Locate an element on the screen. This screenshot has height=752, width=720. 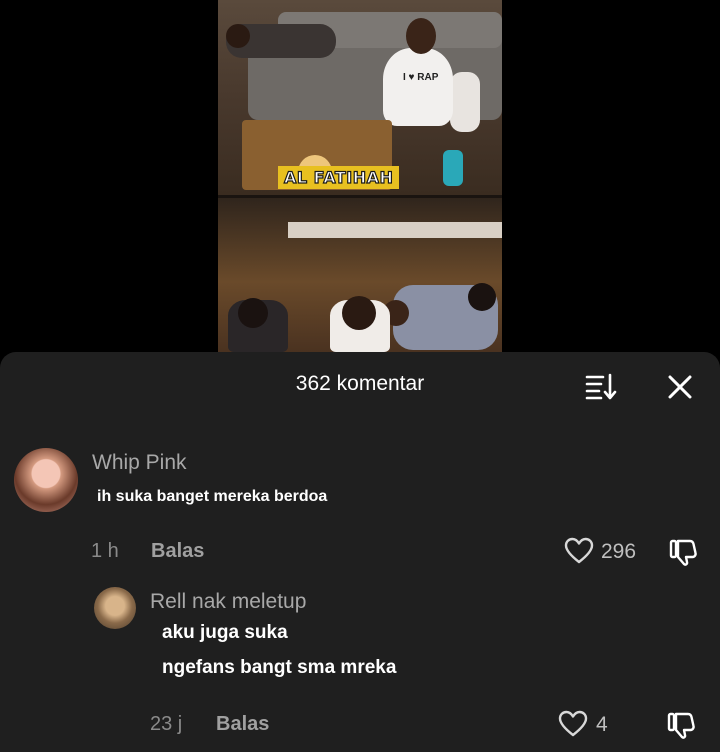
video-split-divider is located at coordinates (360, 196).